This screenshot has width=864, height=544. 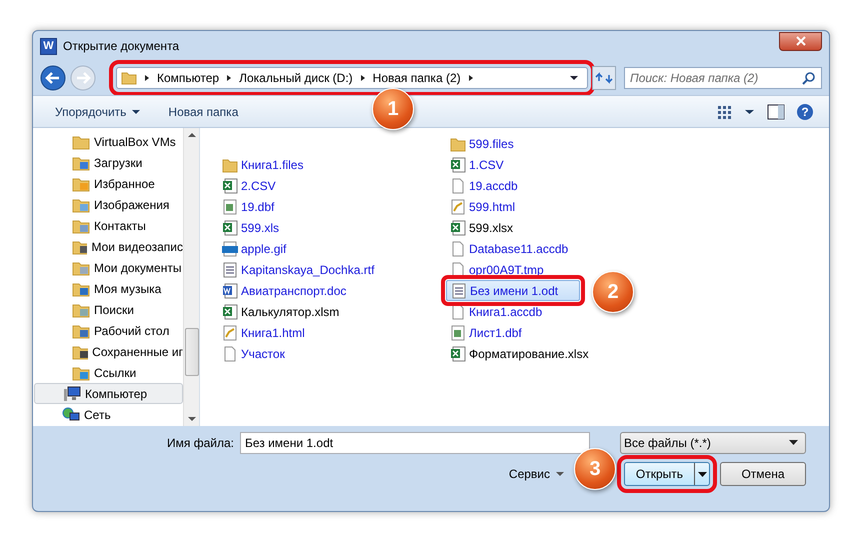 What do you see at coordinates (108, 246) in the screenshot?
I see `sidebar-item: Мои видеозапис` at bounding box center [108, 246].